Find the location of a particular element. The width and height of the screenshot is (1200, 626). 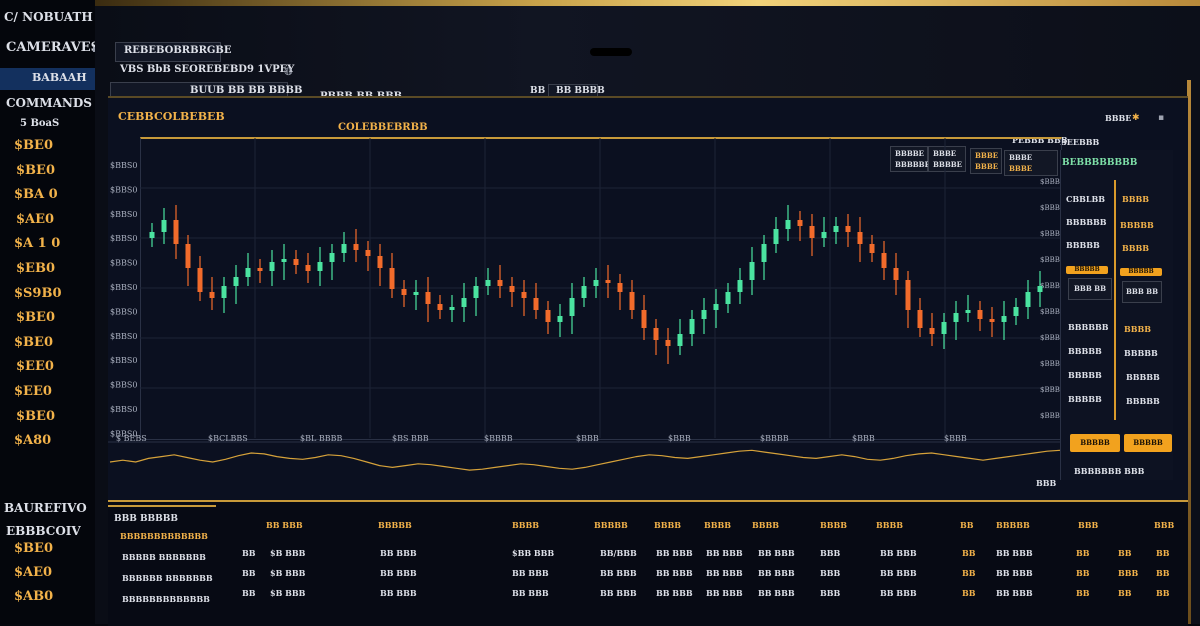

sidebar-bottom-label: BAUREFIVO is located at coordinates (45, 508).